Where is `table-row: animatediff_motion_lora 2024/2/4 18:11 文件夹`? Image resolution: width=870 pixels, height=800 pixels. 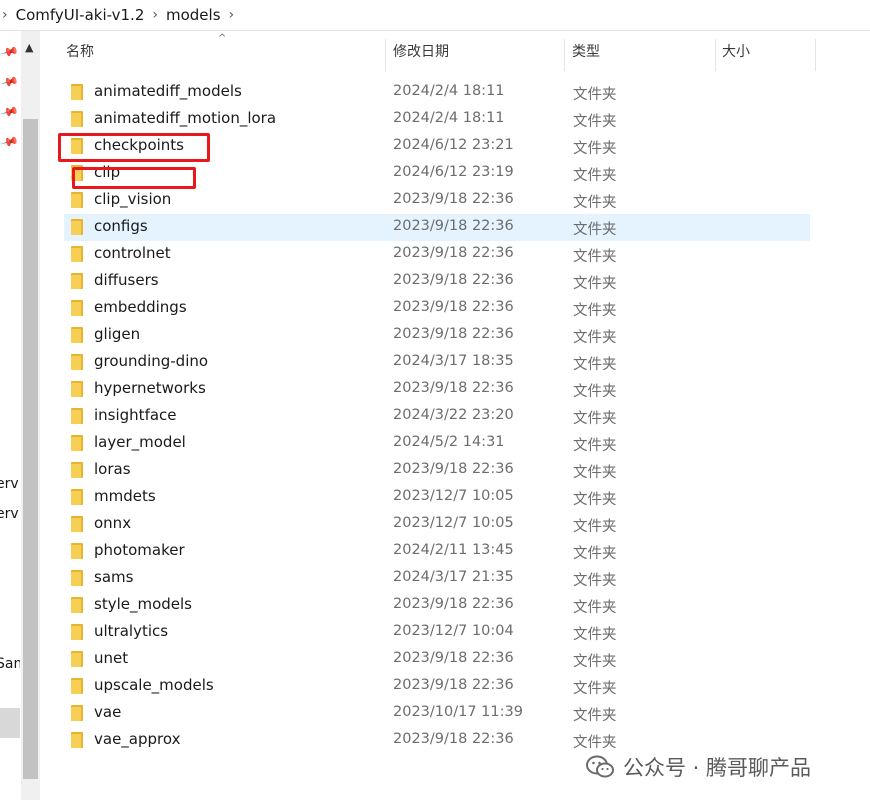 table-row: animatediff_motion_lora 2024/2/4 18:11 文件夹 is located at coordinates (455, 119).